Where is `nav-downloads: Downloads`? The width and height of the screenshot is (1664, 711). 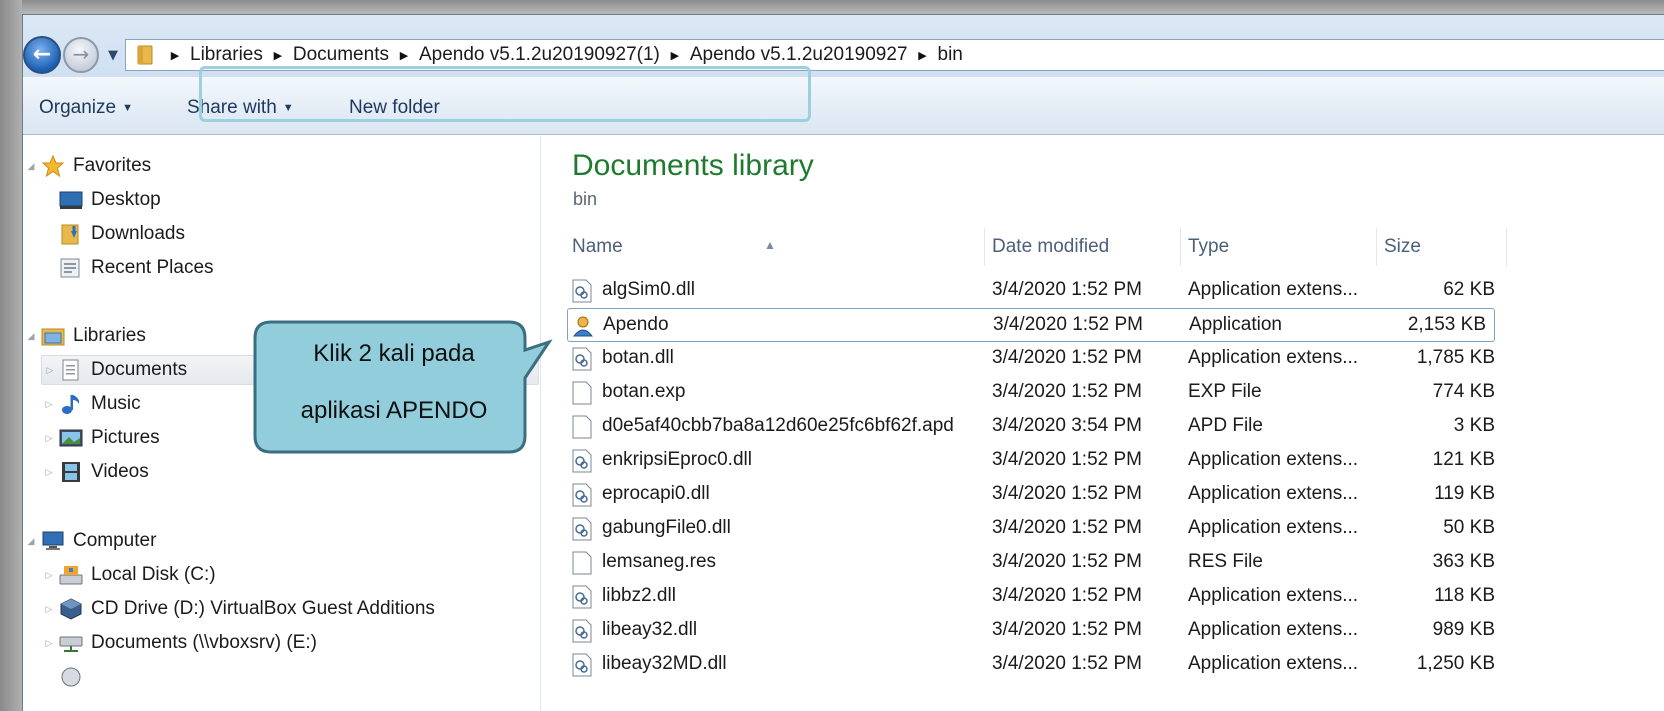 nav-downloads: Downloads is located at coordinates (122, 234).